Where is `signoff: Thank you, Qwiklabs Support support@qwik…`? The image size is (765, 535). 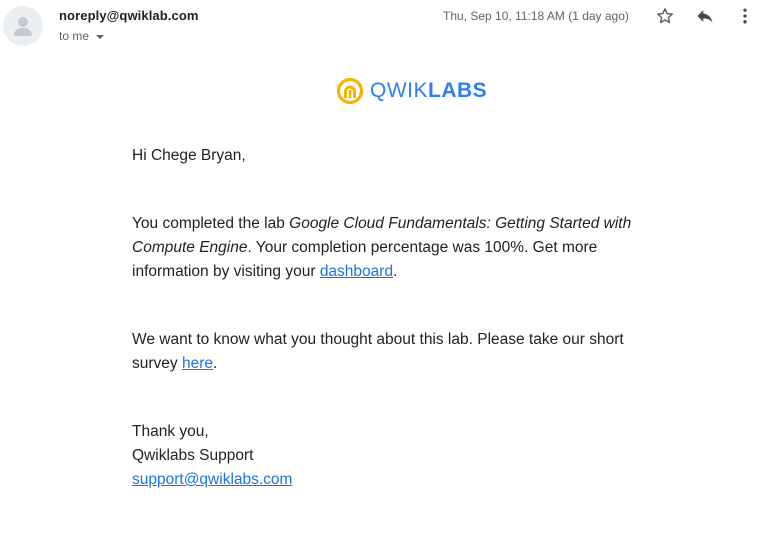
signoff: Thank you, Qwiklabs Support support@qwik… is located at coordinates (392, 456).